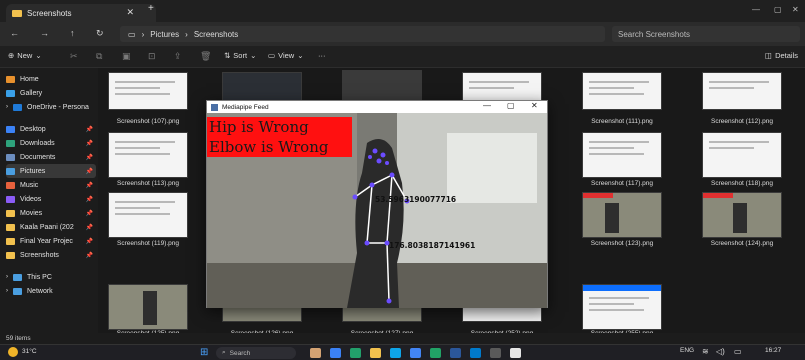 The image size is (805, 360). Describe the element at coordinates (126, 56) in the screenshot. I see `paste-icon: ▣` at that location.